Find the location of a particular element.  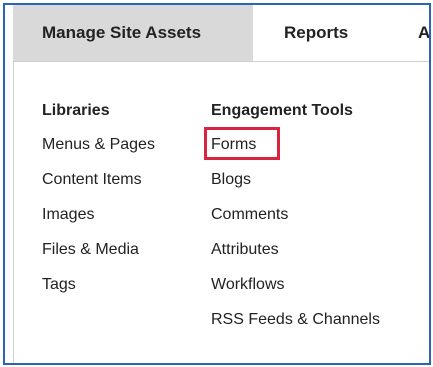

menu-item-comments: Comments is located at coordinates (295, 215).